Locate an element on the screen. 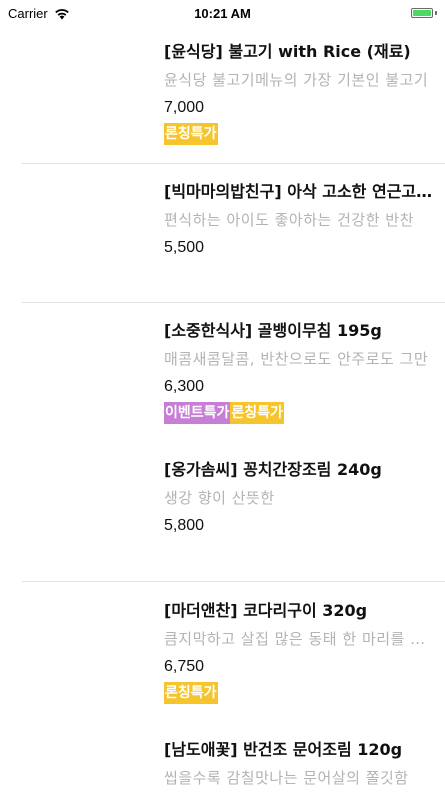 The height and width of the screenshot is (793, 445). status-bar: Carrier 10:21 AM is located at coordinates (222, 15).